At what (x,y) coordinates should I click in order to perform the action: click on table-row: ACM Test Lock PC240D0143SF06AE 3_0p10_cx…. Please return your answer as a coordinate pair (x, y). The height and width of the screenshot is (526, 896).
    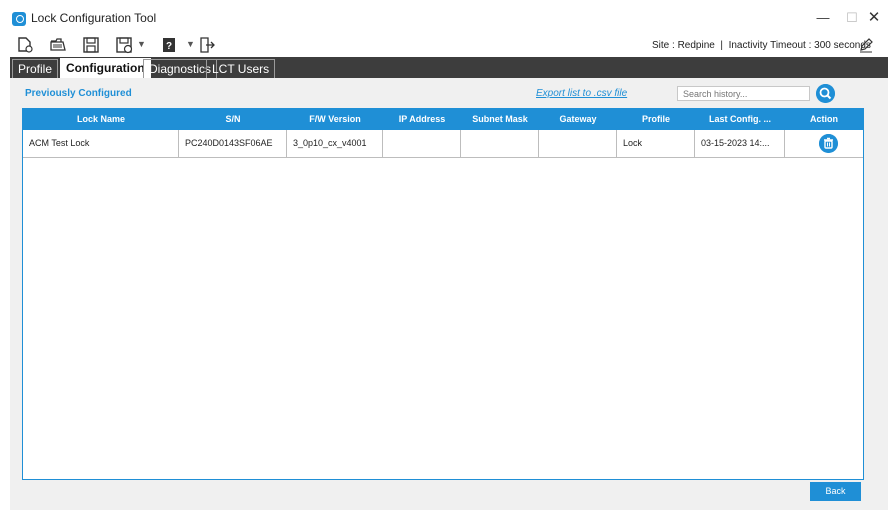
    Looking at the image, I should click on (443, 144).